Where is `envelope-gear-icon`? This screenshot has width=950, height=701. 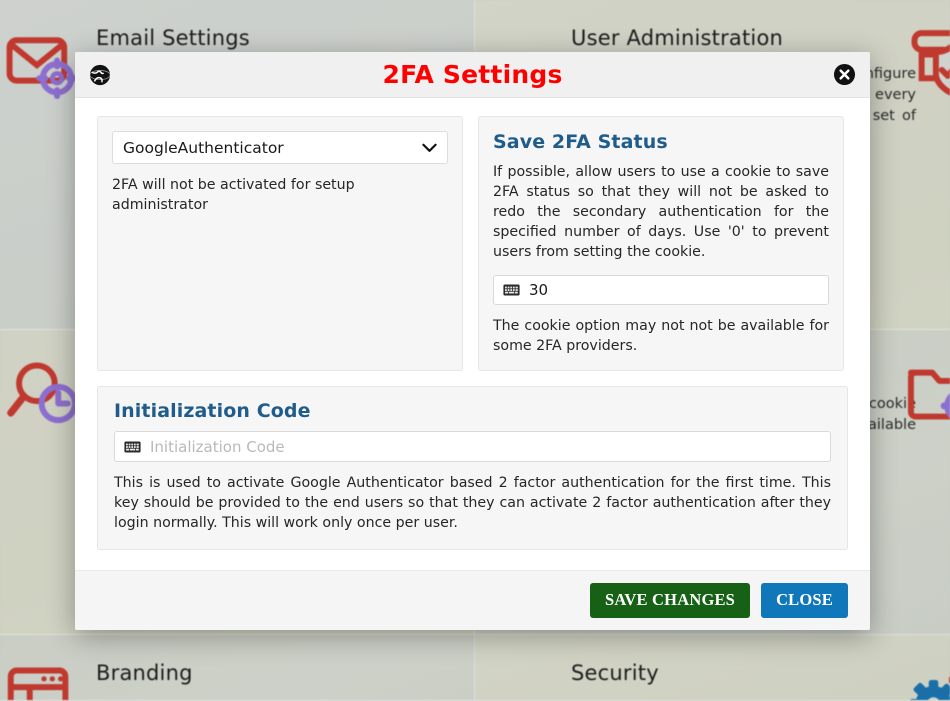 envelope-gear-icon is located at coordinates (42, 68).